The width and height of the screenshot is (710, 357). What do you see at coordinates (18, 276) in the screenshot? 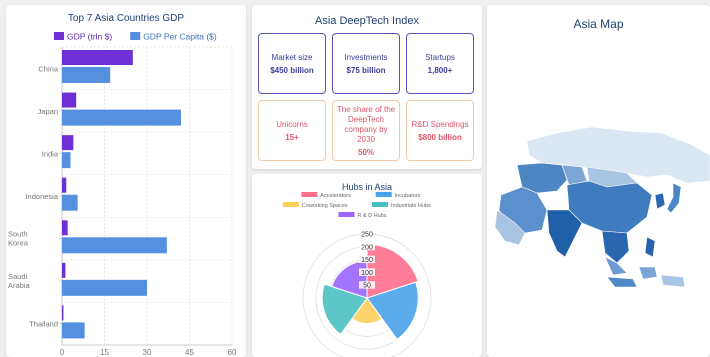
I see `y-tick-label: Saudi` at bounding box center [18, 276].